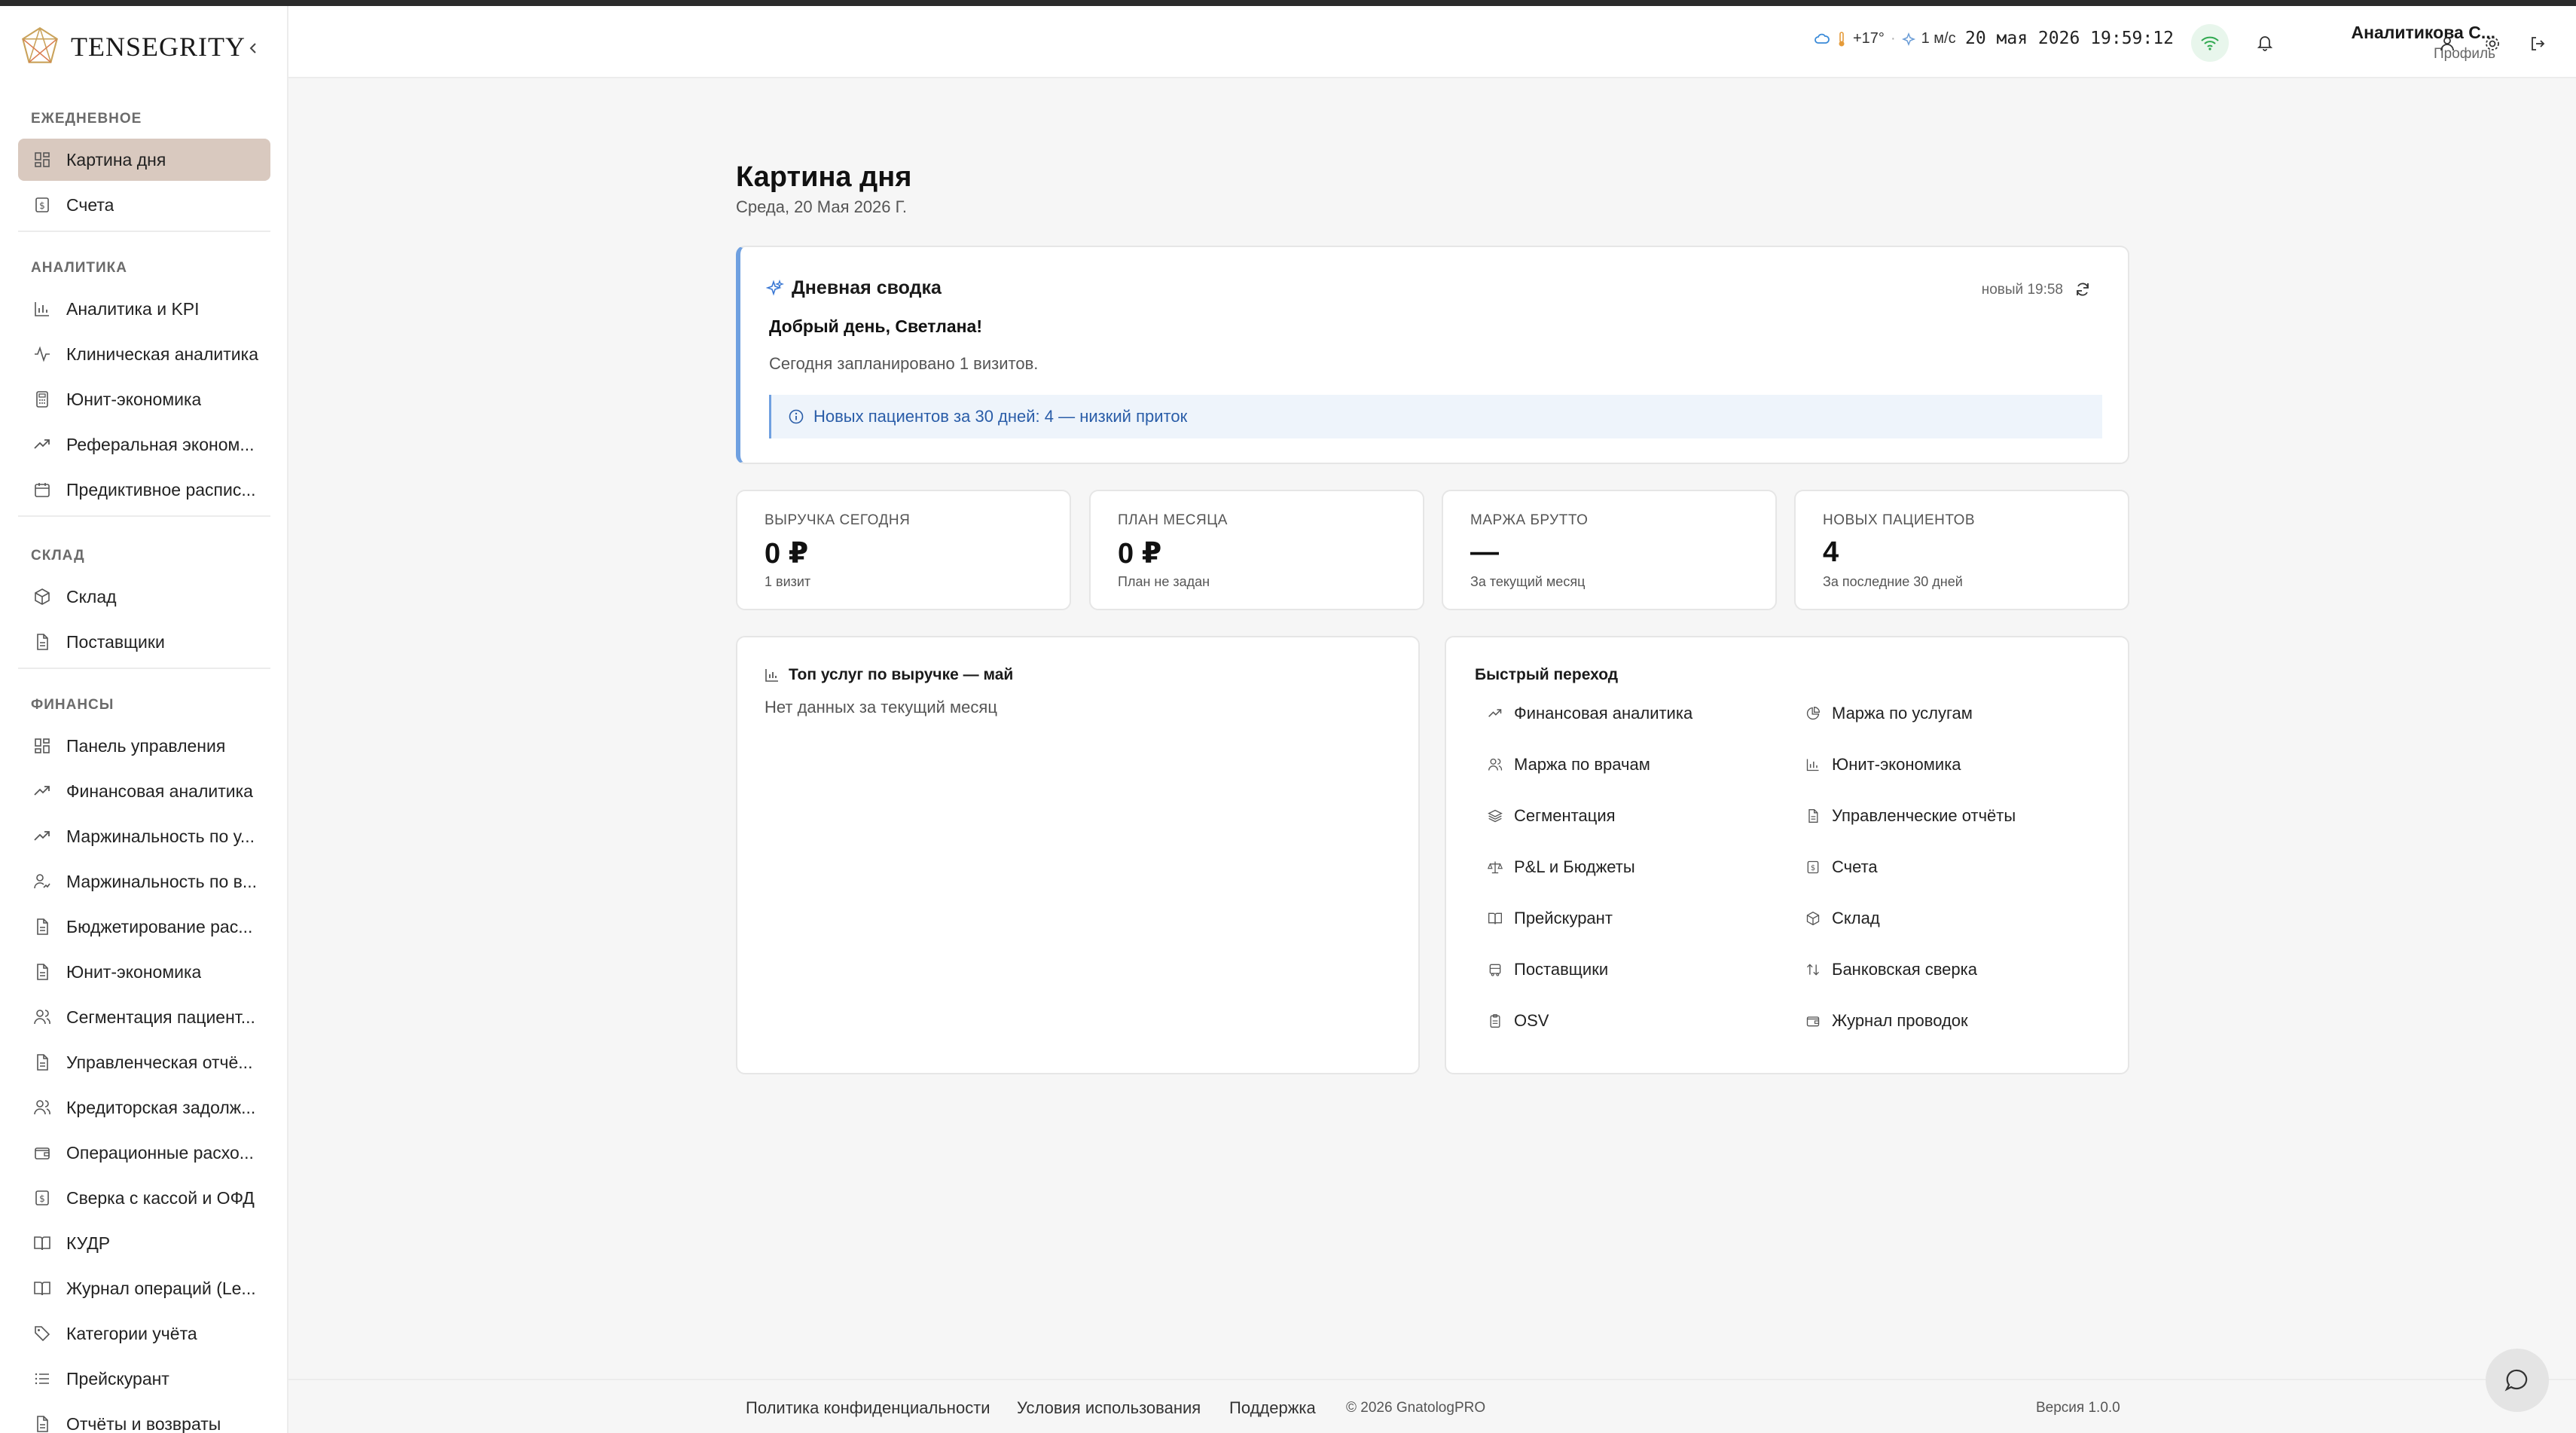 Image resolution: width=2576 pixels, height=1433 pixels. What do you see at coordinates (43, 1333) in the screenshot?
I see `tag-icon` at bounding box center [43, 1333].